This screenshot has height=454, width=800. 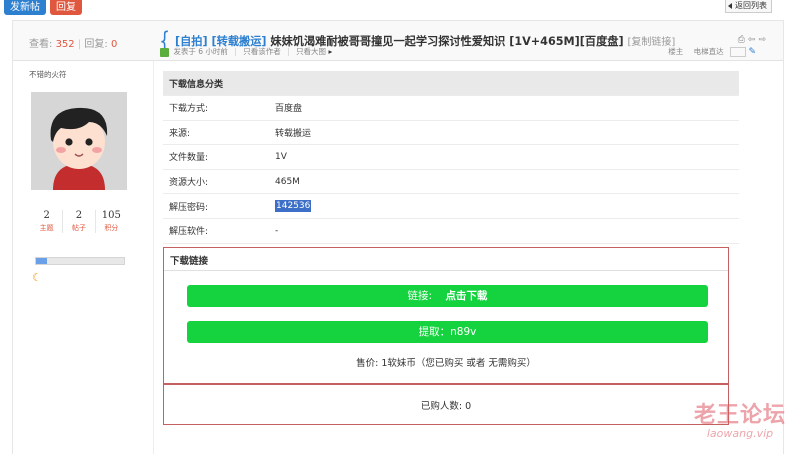 I want to click on row-label: 文件数量:, so click(x=216, y=157).